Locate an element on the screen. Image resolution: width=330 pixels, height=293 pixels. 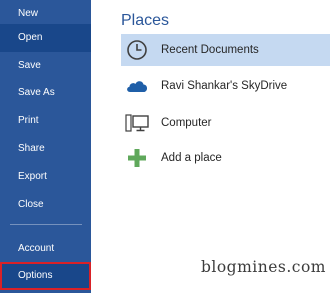
watermark: blogmines.com is located at coordinates (263, 267).